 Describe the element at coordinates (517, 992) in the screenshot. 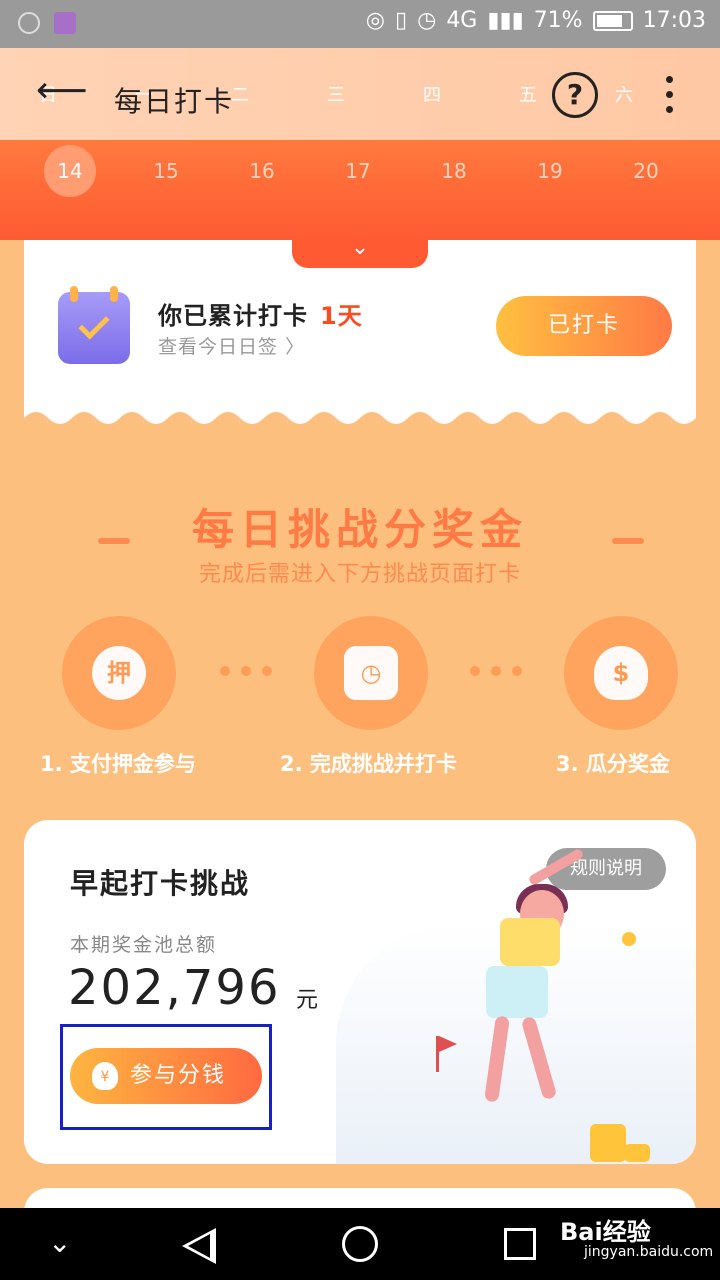

I see `woman-illustration-shorts` at that location.